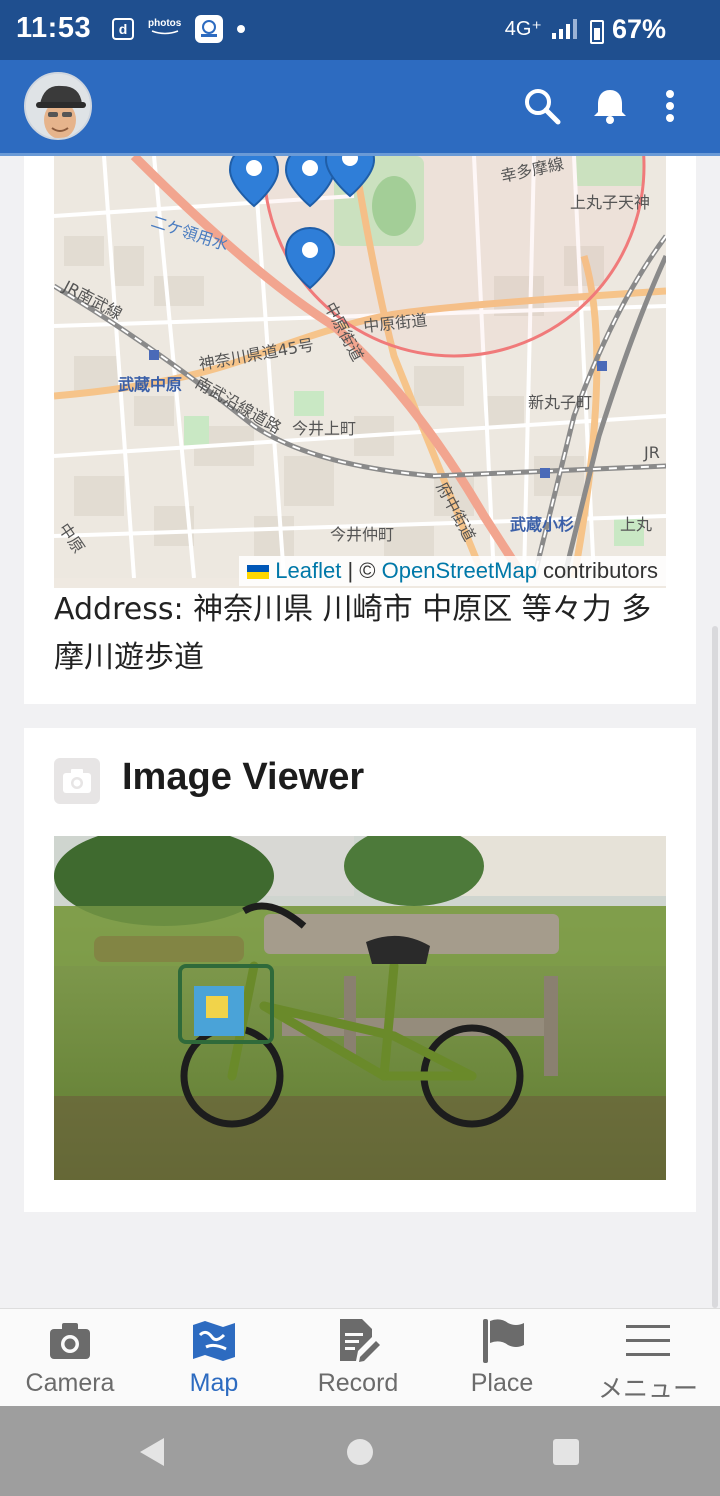 Image resolution: width=720 pixels, height=1496 pixels. Describe the element at coordinates (648, 1358) in the screenshot. I see `nav-menu: メニュー` at that location.